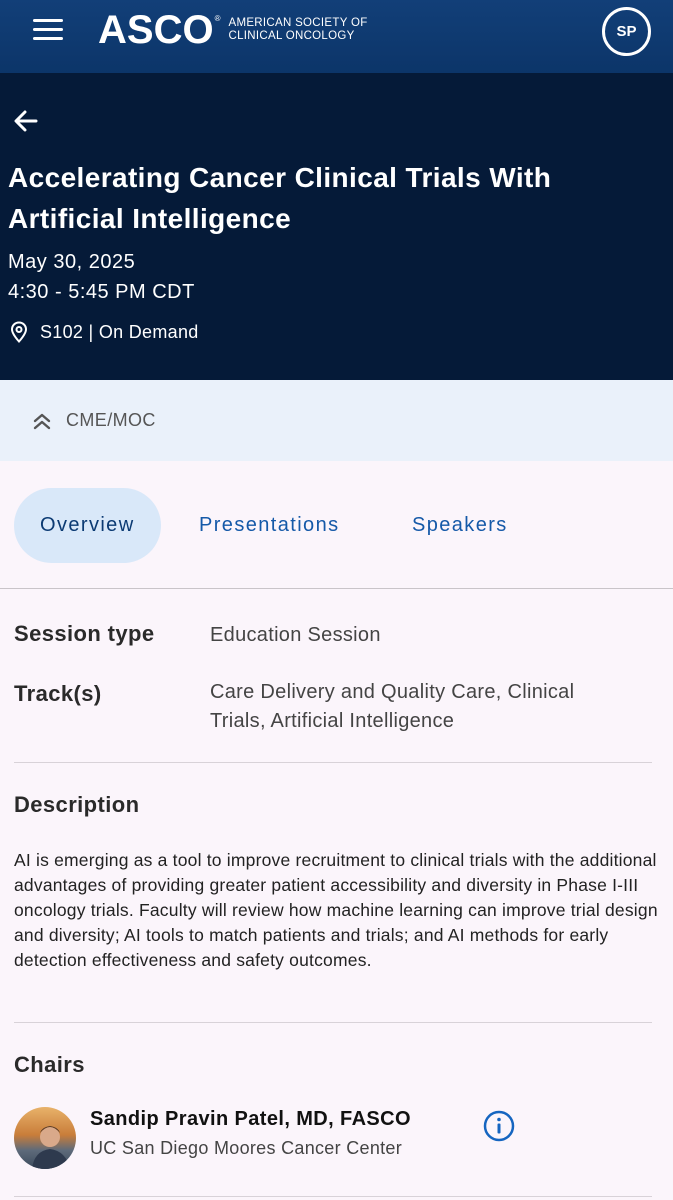  Describe the element at coordinates (119, 331) in the screenshot. I see `location-text: S102 | On Demand` at that location.